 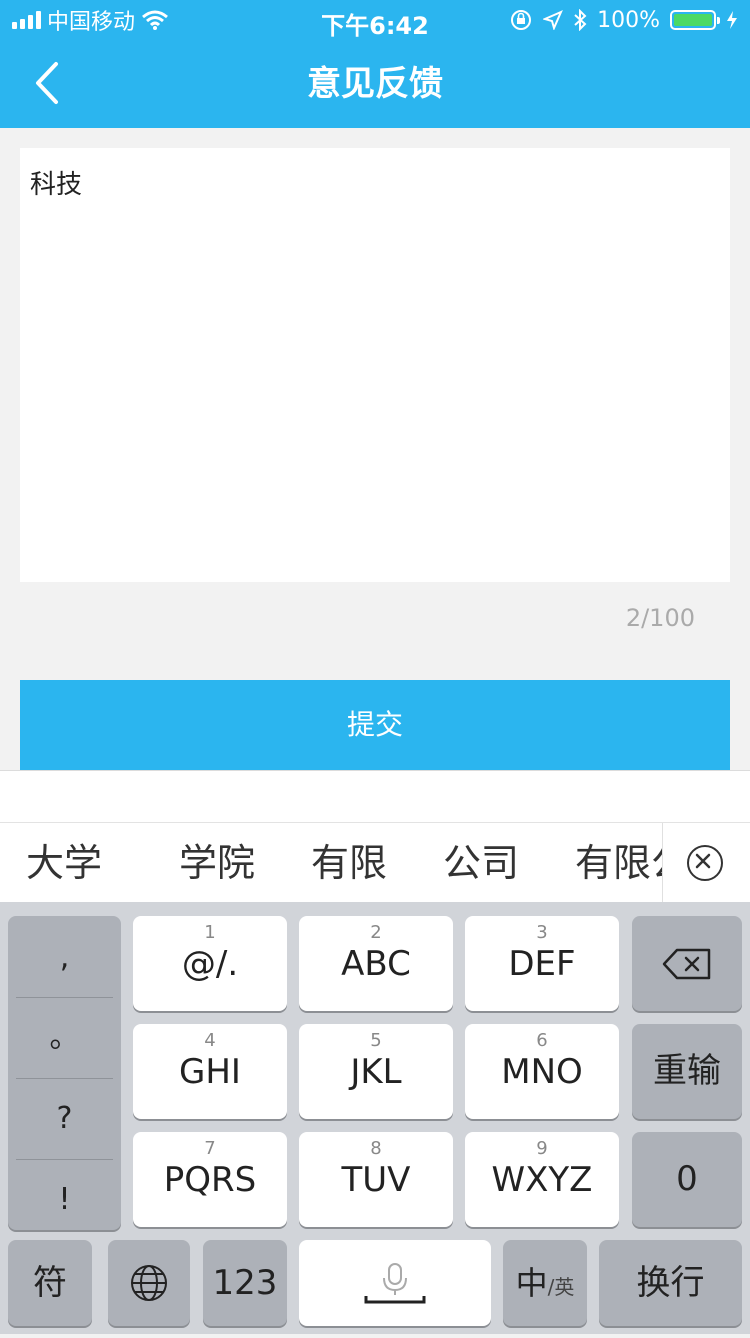 I want to click on key-label: @/., so click(x=210, y=964).